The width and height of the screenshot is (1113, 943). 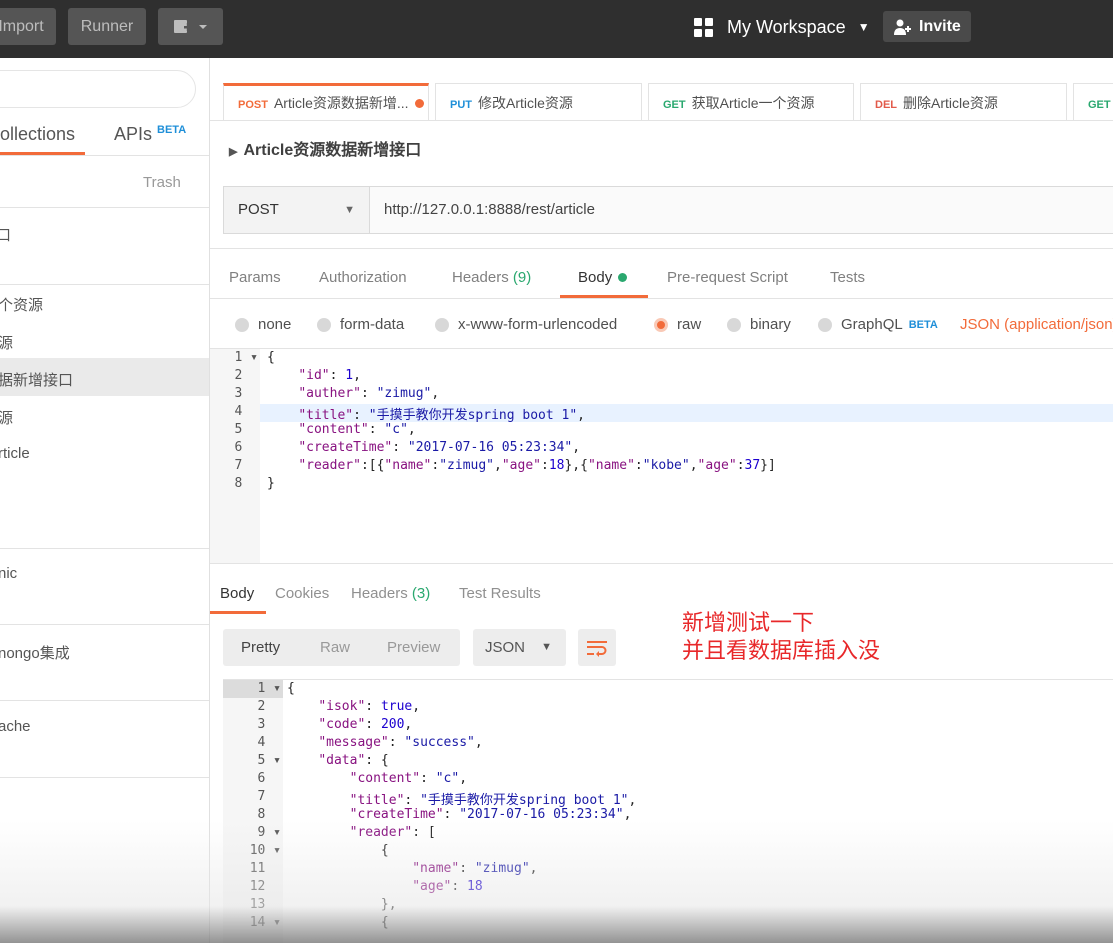 What do you see at coordinates (505, 647) in the screenshot?
I see `format-select-value: JSON` at bounding box center [505, 647].